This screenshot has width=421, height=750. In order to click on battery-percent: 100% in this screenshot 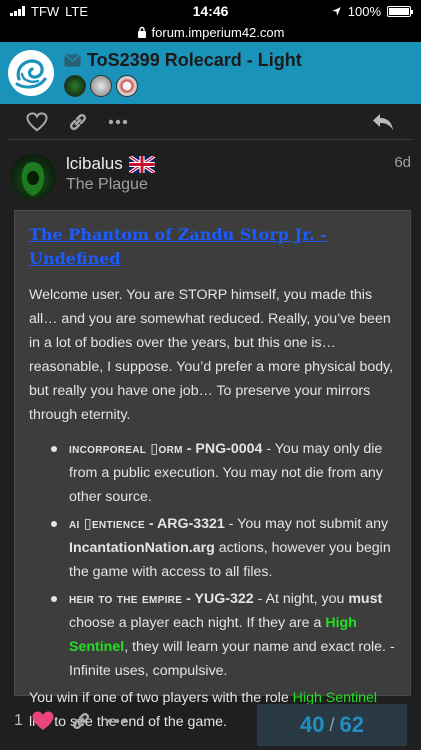, I will do `click(364, 11)`.